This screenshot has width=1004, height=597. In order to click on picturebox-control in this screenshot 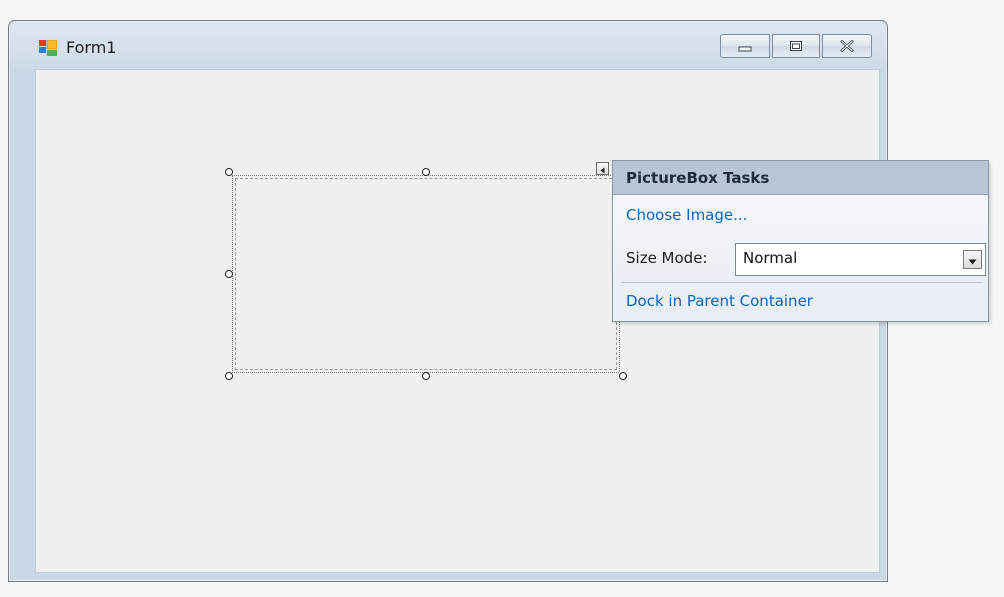, I will do `click(426, 274)`.